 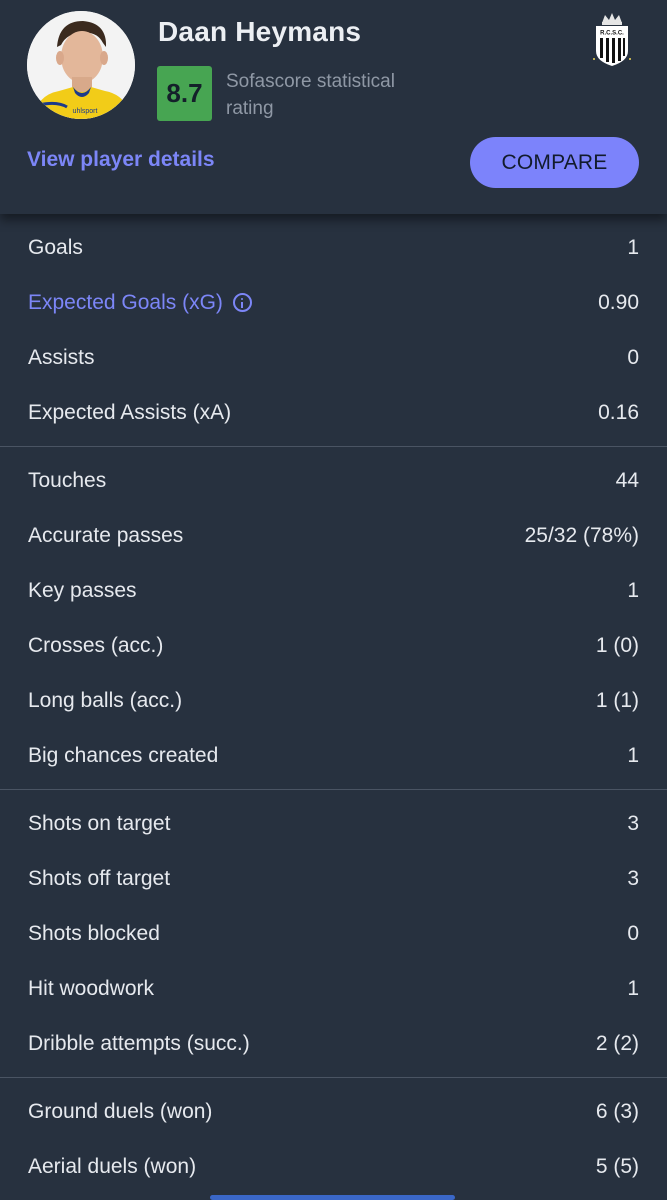 I want to click on stat-label-text: Aerial duels (won), so click(x=112, y=1166).